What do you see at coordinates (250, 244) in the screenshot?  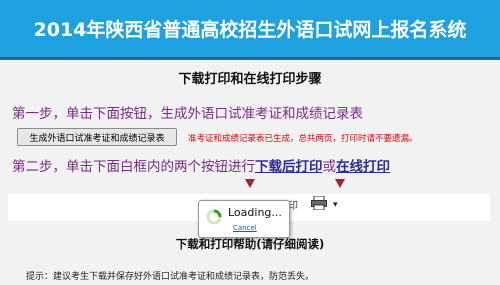 I see `help-title: 下载和打印帮助(请仔细阅读)` at bounding box center [250, 244].